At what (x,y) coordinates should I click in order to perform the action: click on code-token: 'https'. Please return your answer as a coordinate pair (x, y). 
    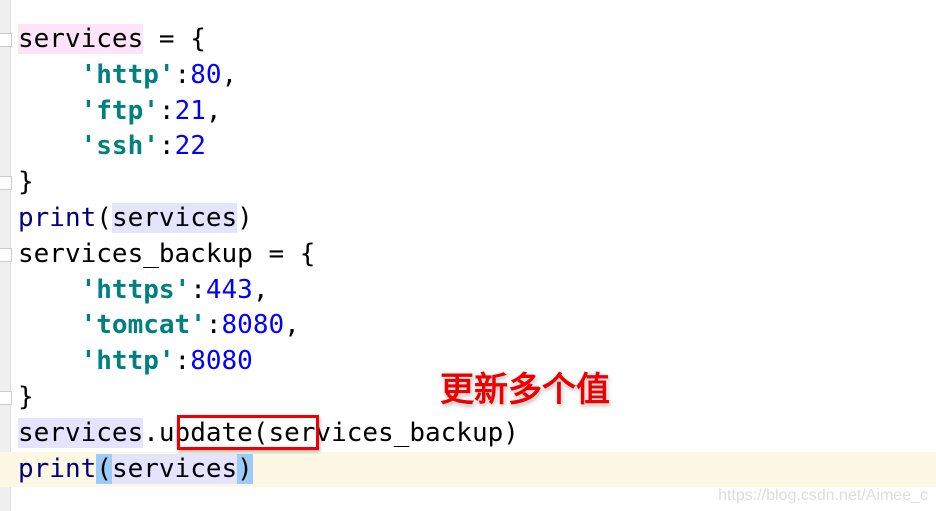
    Looking at the image, I should click on (135, 289).